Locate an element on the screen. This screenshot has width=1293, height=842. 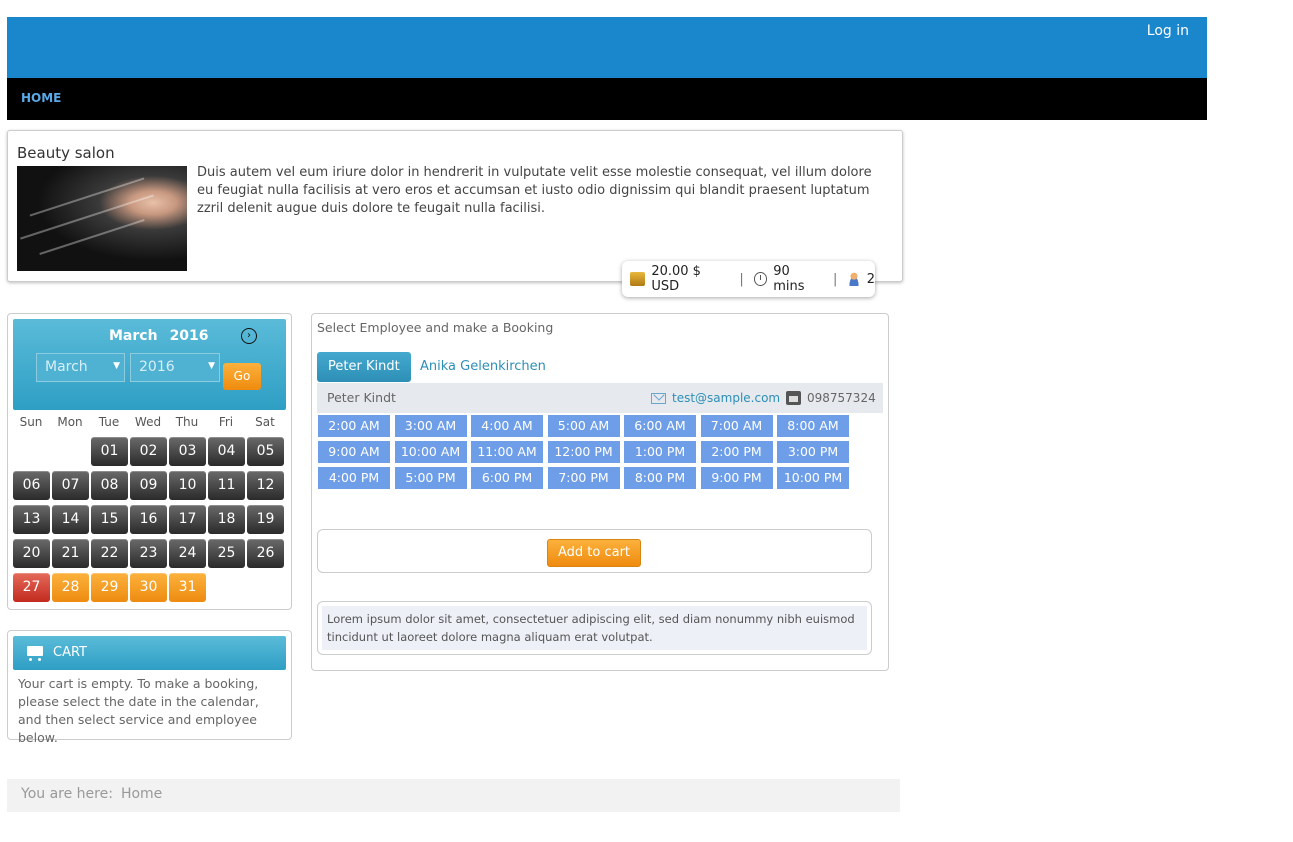
calendar-day: 12 is located at coordinates (265, 485).